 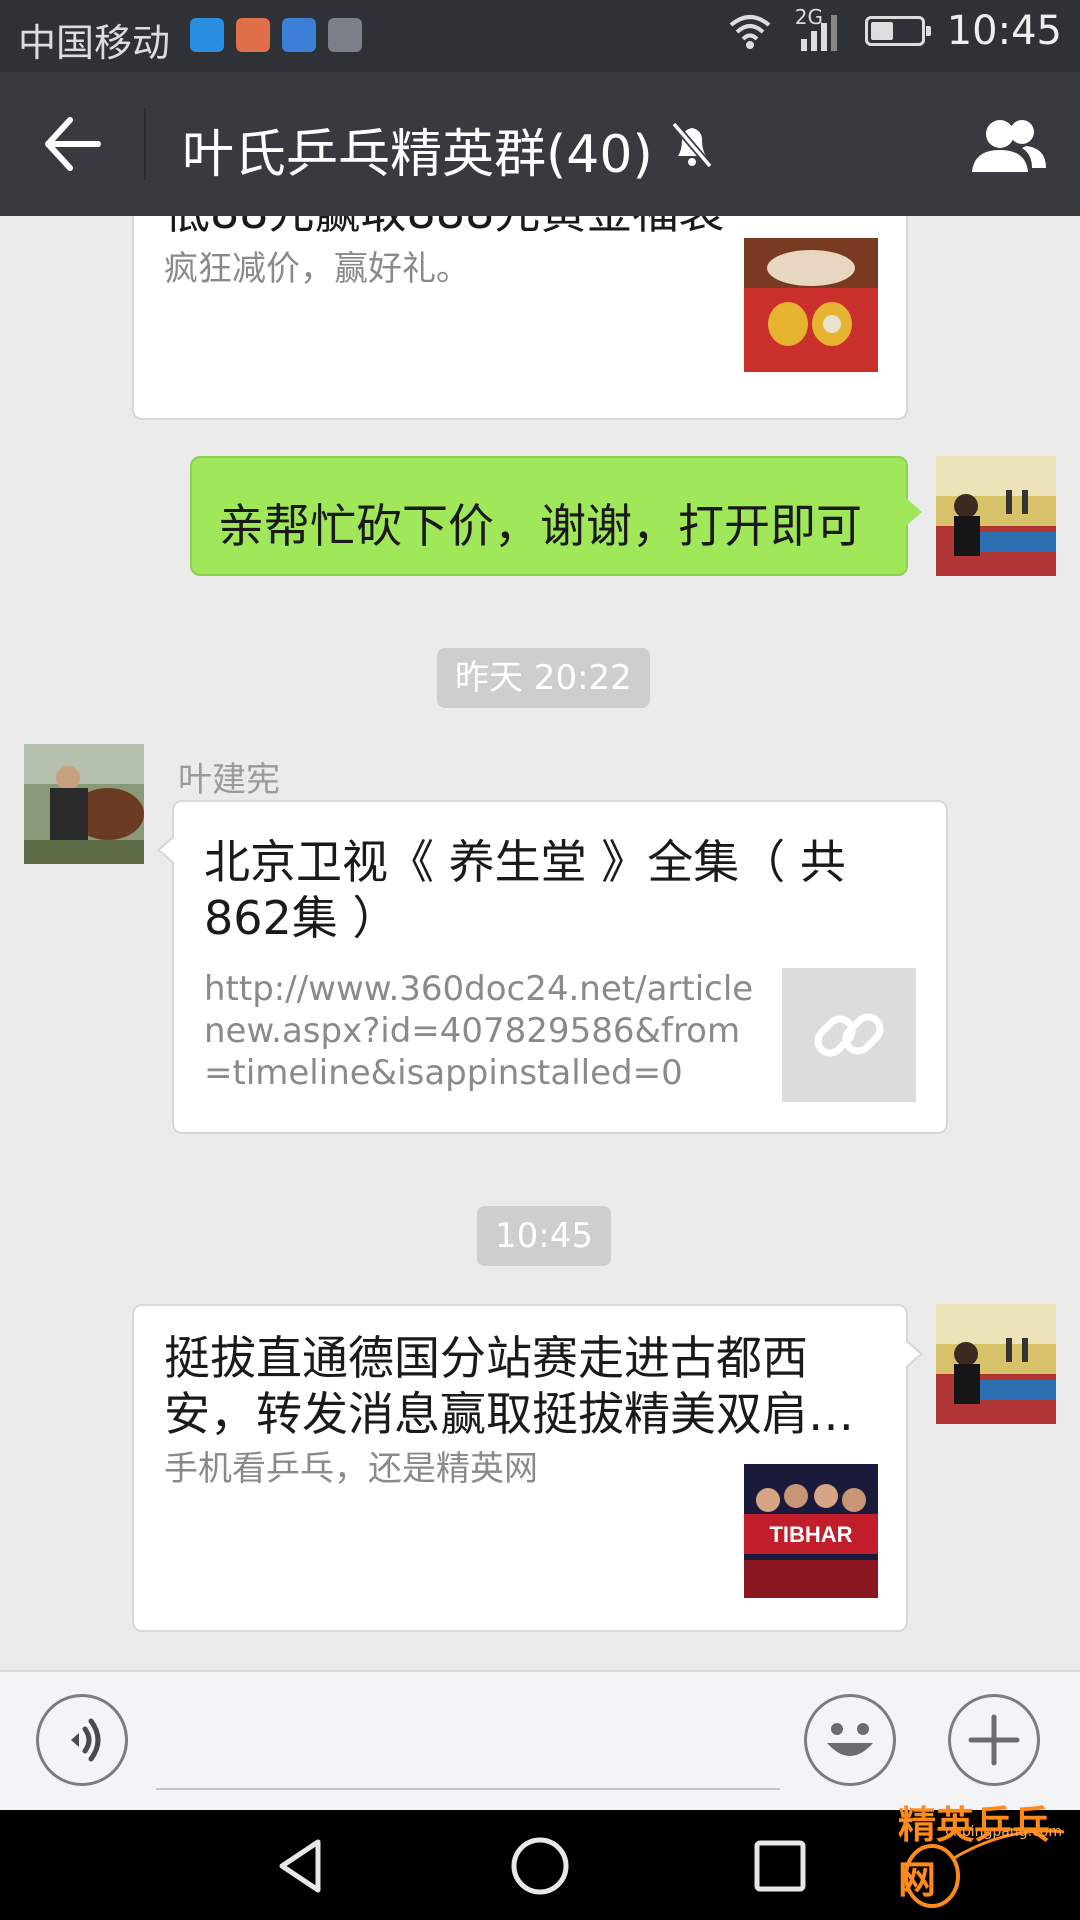 I want to click on mail-notification-icon, so click(x=253, y=35).